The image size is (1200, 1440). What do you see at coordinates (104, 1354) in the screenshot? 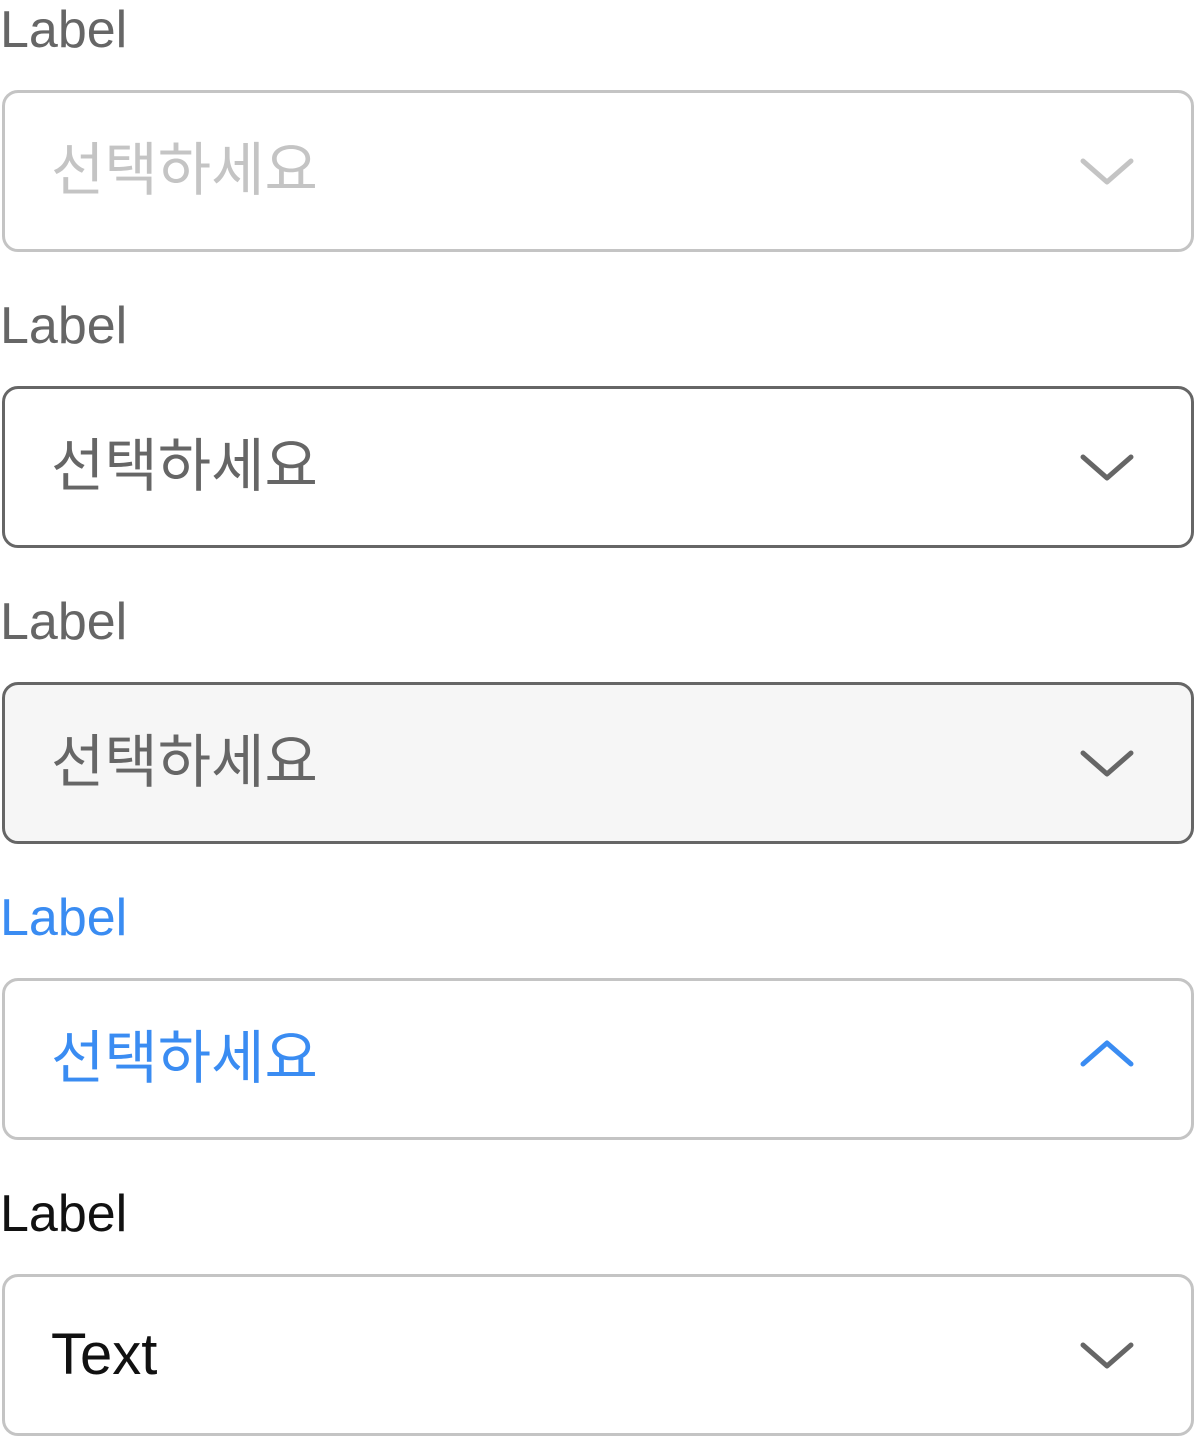
I see `select-value: Text` at bounding box center [104, 1354].